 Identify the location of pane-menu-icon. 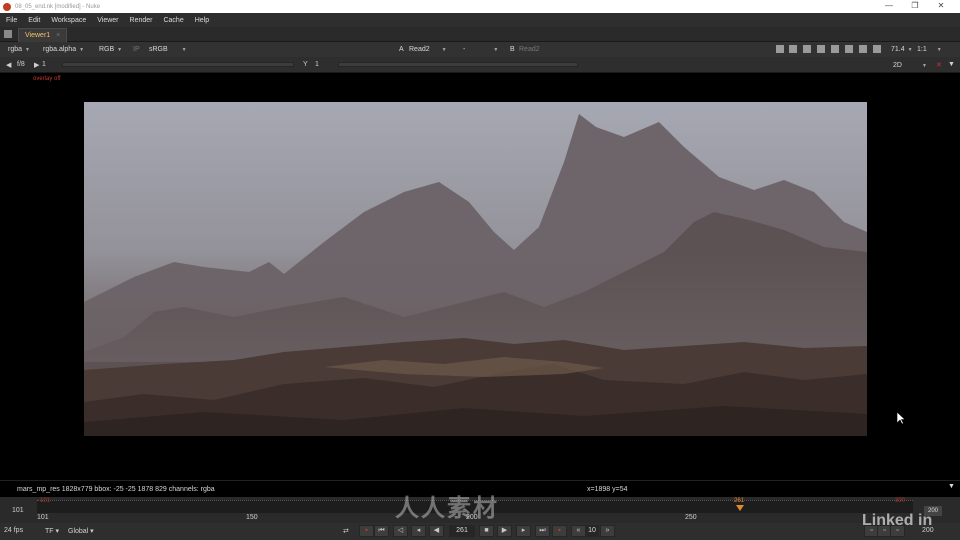
(8, 34).